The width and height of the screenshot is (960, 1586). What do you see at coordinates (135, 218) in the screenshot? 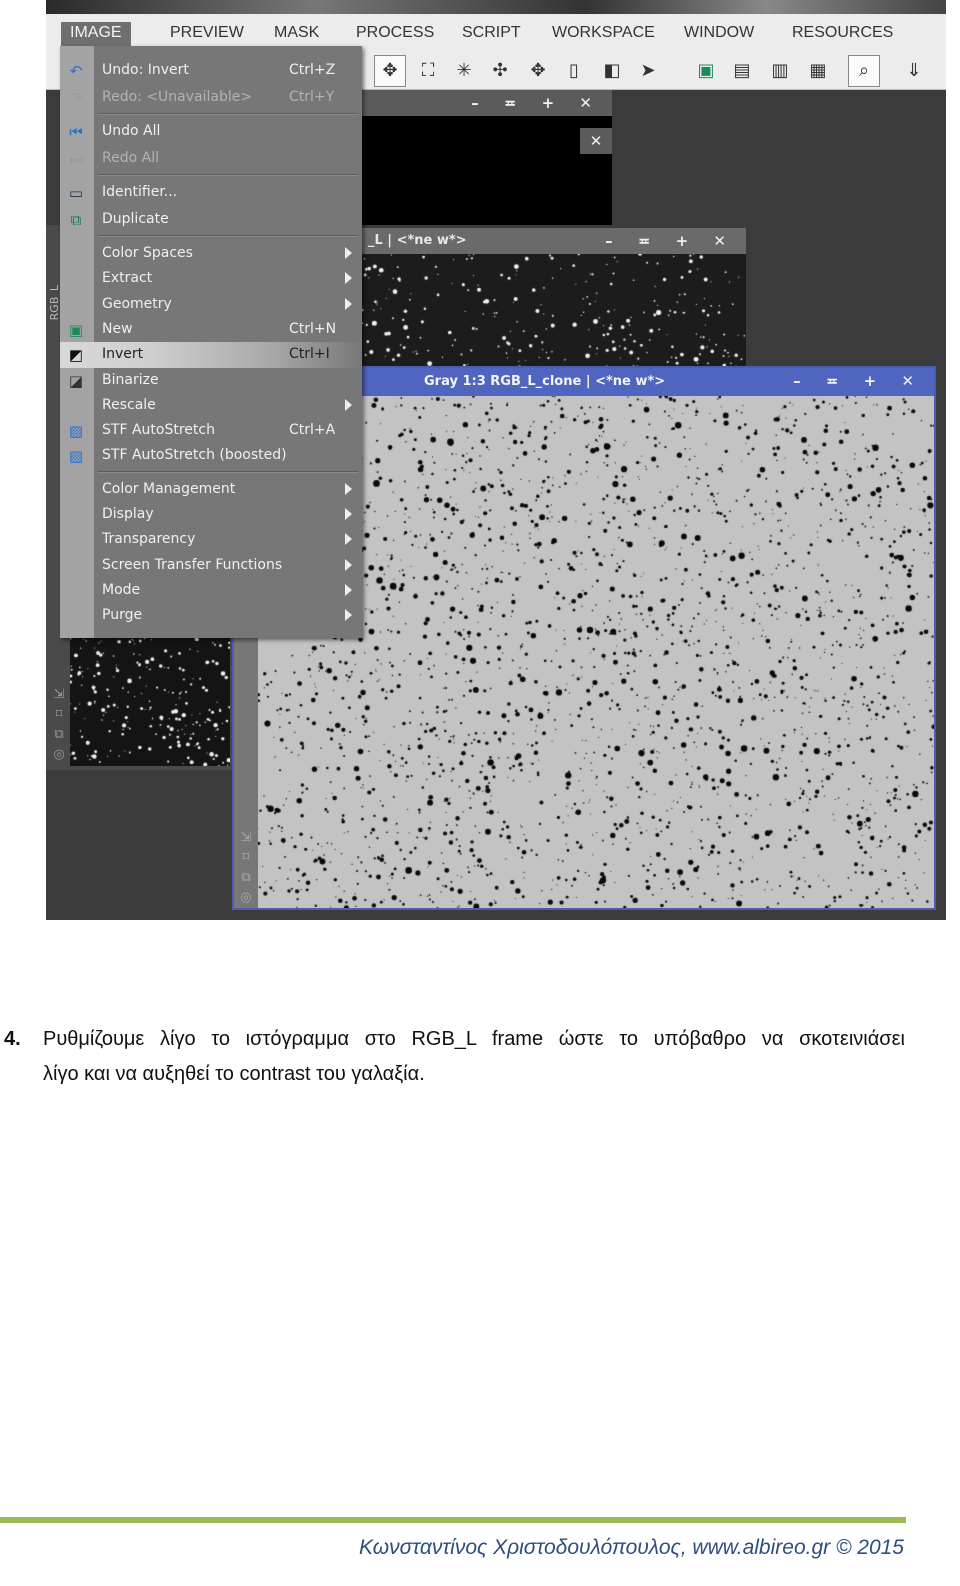
I see `menu-item-label: Duplicate` at bounding box center [135, 218].